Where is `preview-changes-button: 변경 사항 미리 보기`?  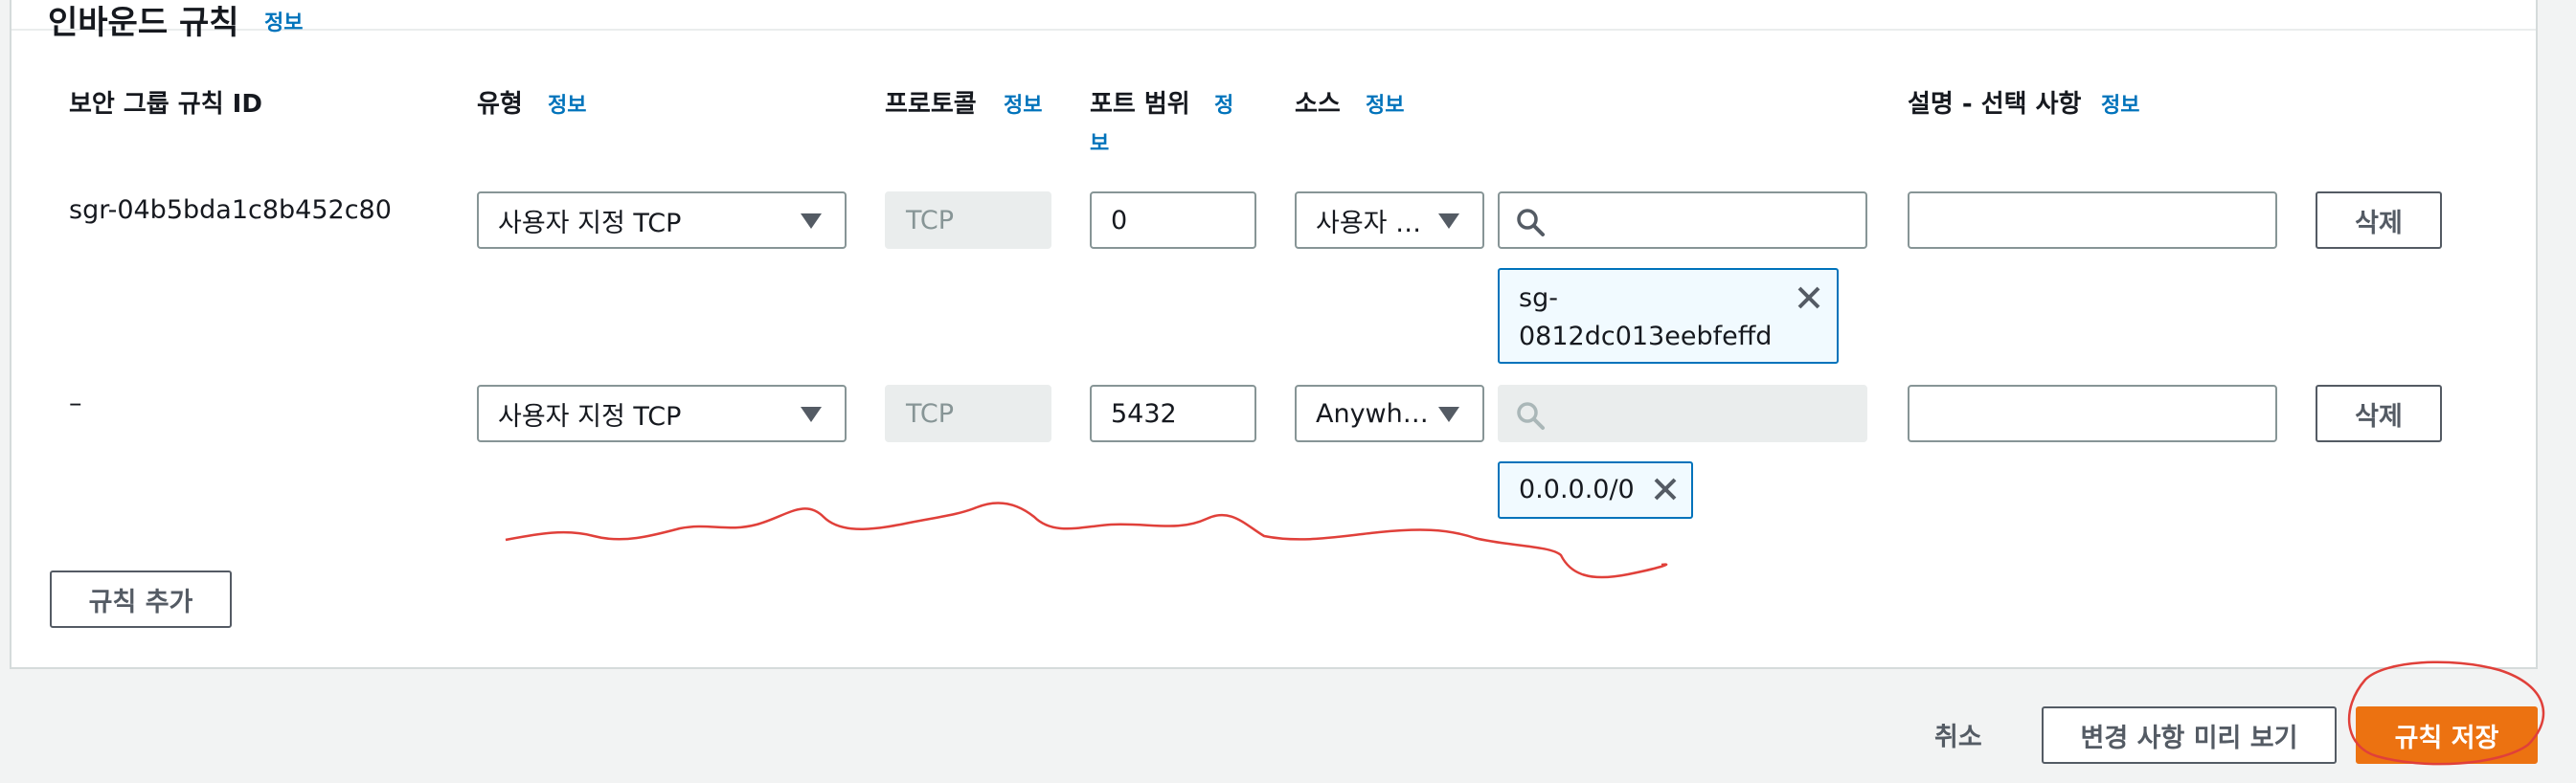 preview-changes-button: 변경 사항 미리 보기 is located at coordinates (2189, 735).